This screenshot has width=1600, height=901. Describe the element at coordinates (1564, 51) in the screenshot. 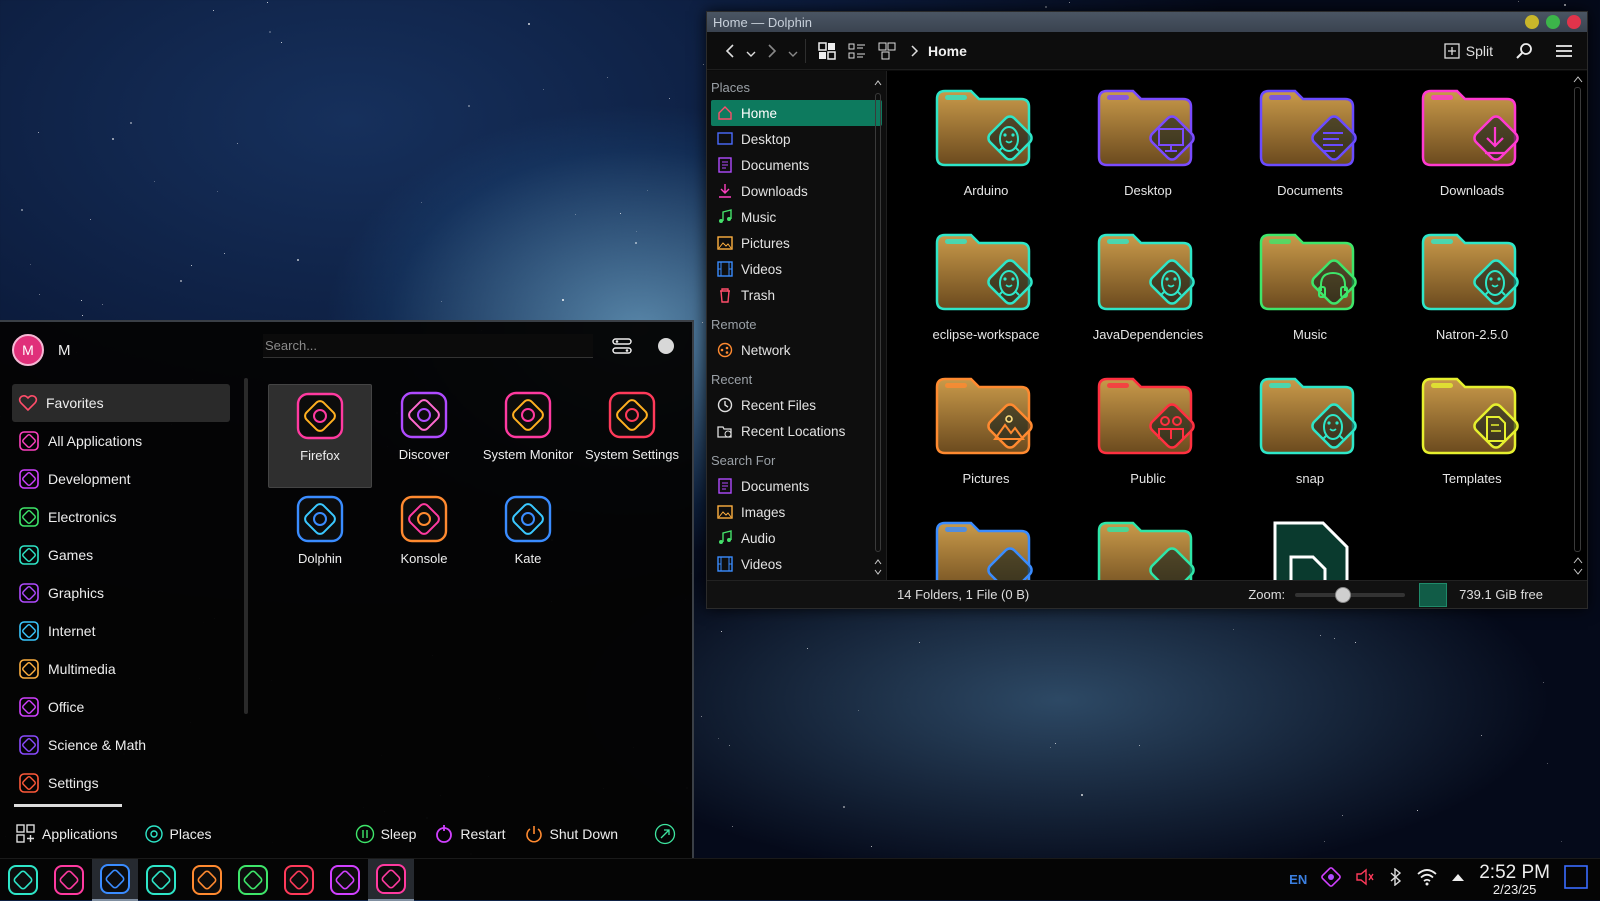

I see `menu-button` at that location.